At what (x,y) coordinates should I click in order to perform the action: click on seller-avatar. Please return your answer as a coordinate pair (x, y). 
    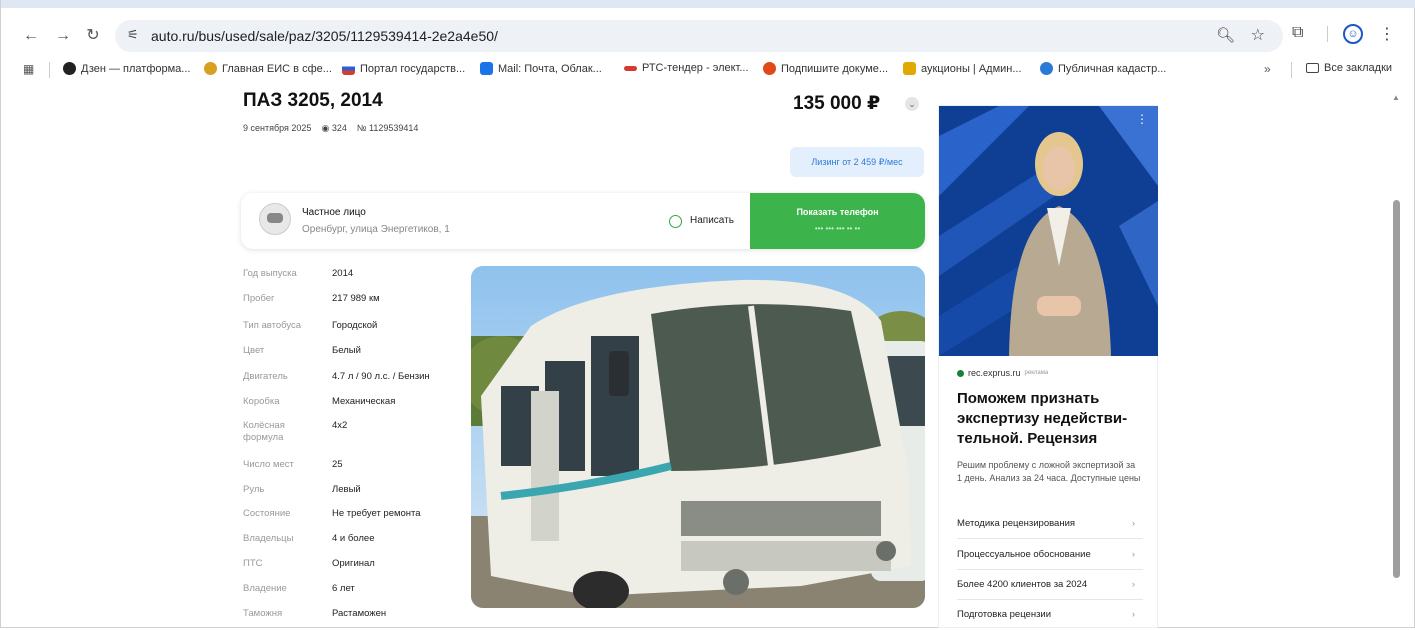
    Looking at the image, I should click on (275, 219).